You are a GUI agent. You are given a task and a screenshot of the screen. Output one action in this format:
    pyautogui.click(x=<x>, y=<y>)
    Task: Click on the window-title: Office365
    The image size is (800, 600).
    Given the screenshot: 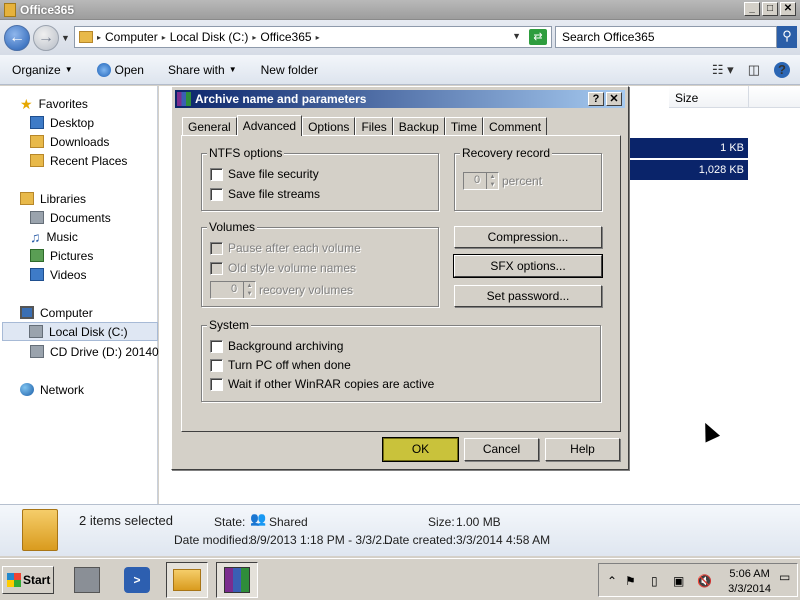 What is the action you would take?
    pyautogui.click(x=47, y=10)
    